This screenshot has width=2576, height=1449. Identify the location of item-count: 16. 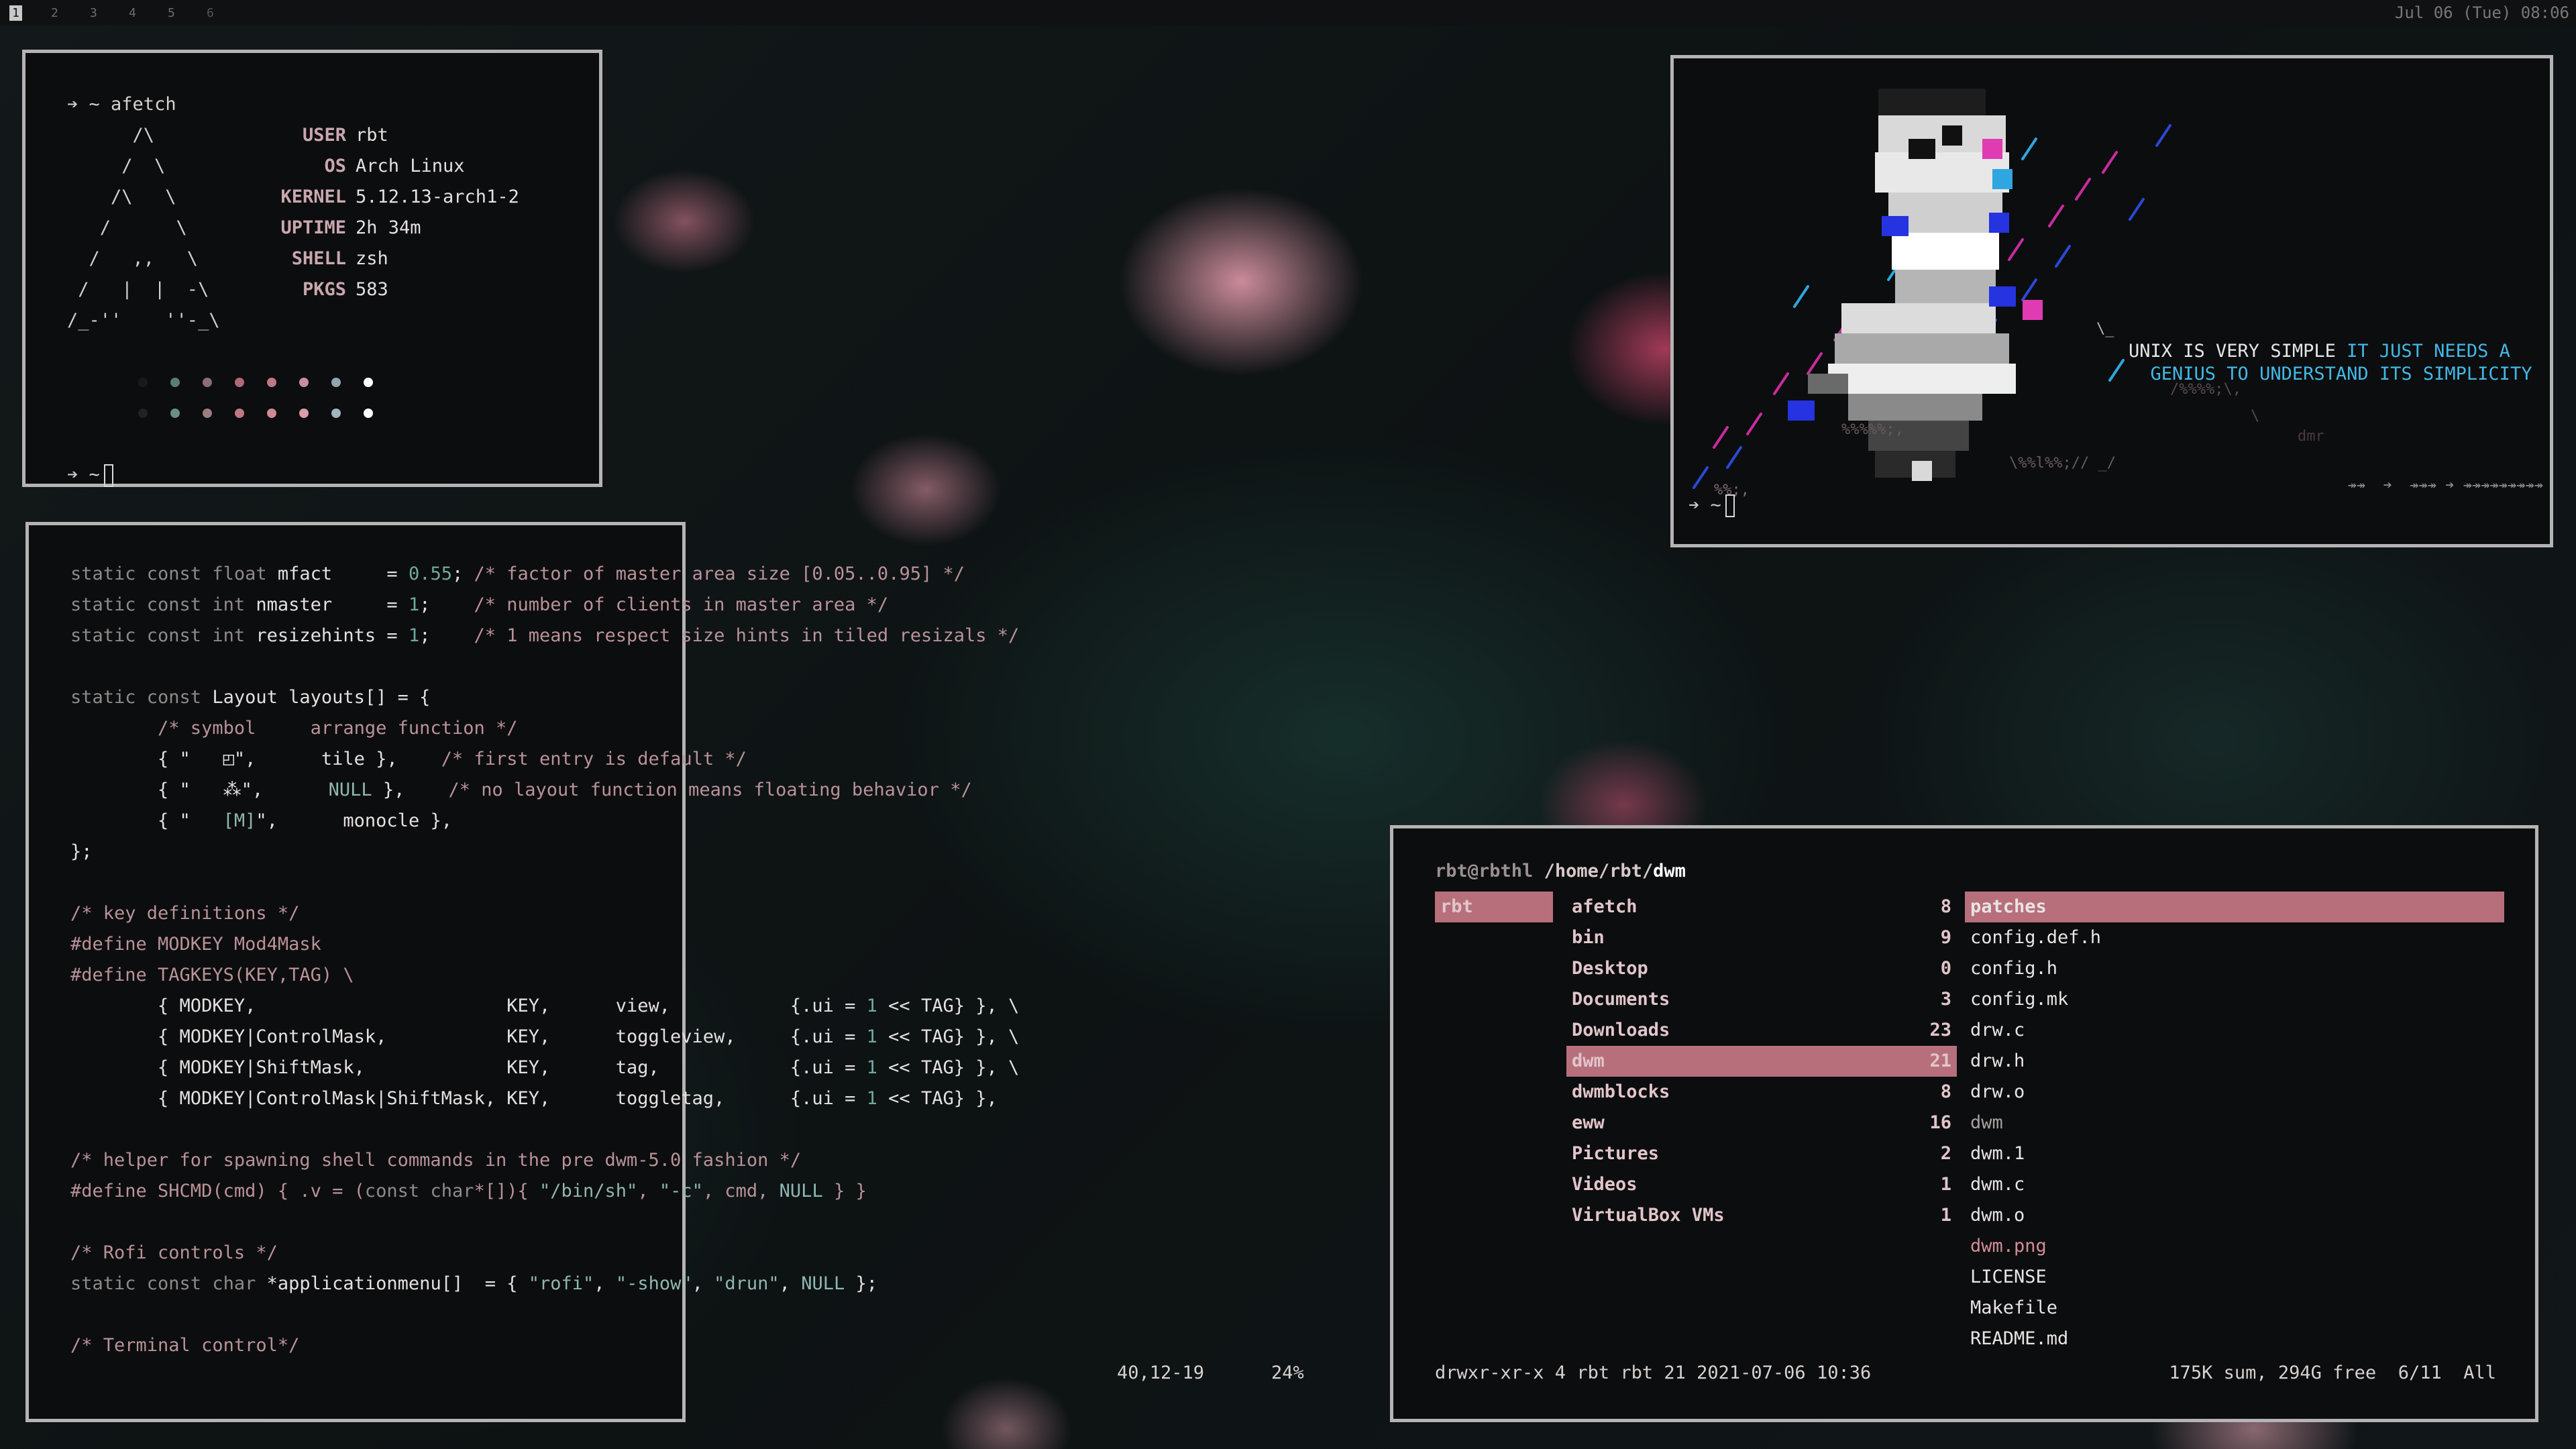
(1940, 1122).